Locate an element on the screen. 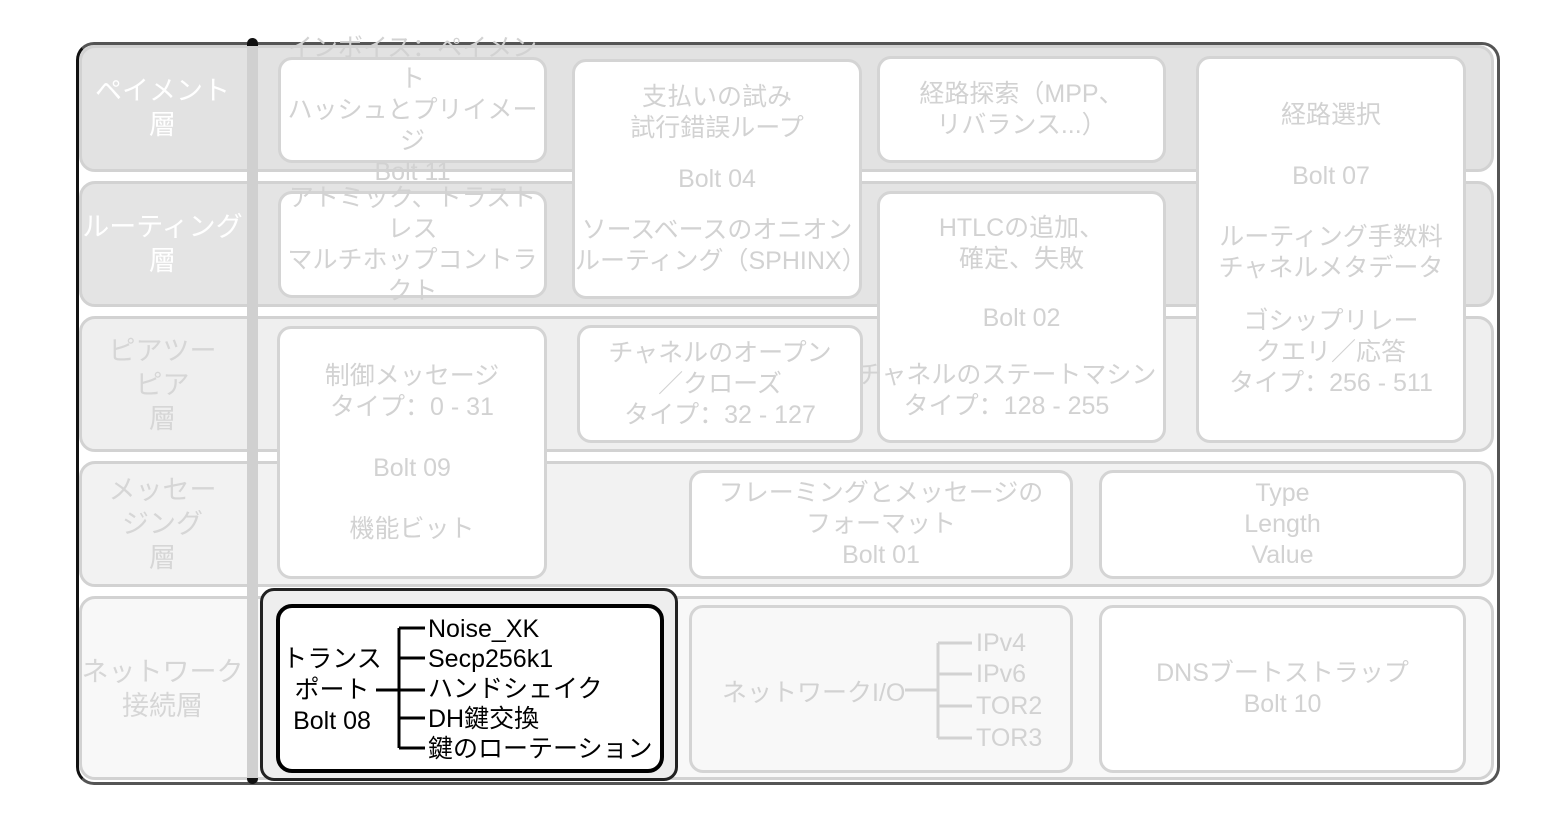 The width and height of the screenshot is (1562, 831). network-io-title: ネットワークI/O is located at coordinates (814, 693).